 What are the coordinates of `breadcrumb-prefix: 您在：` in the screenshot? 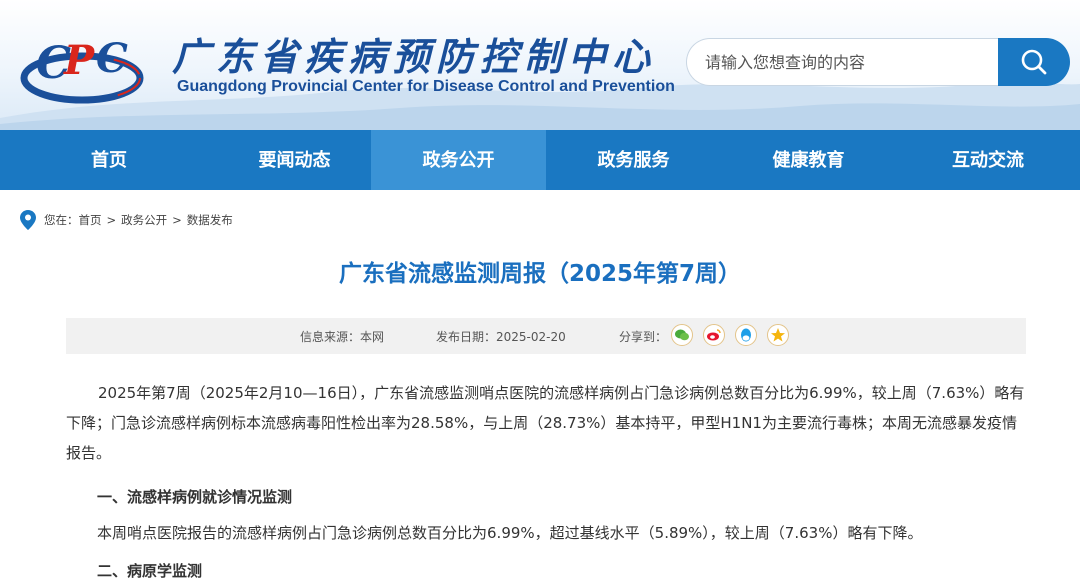 It's located at (61, 220).